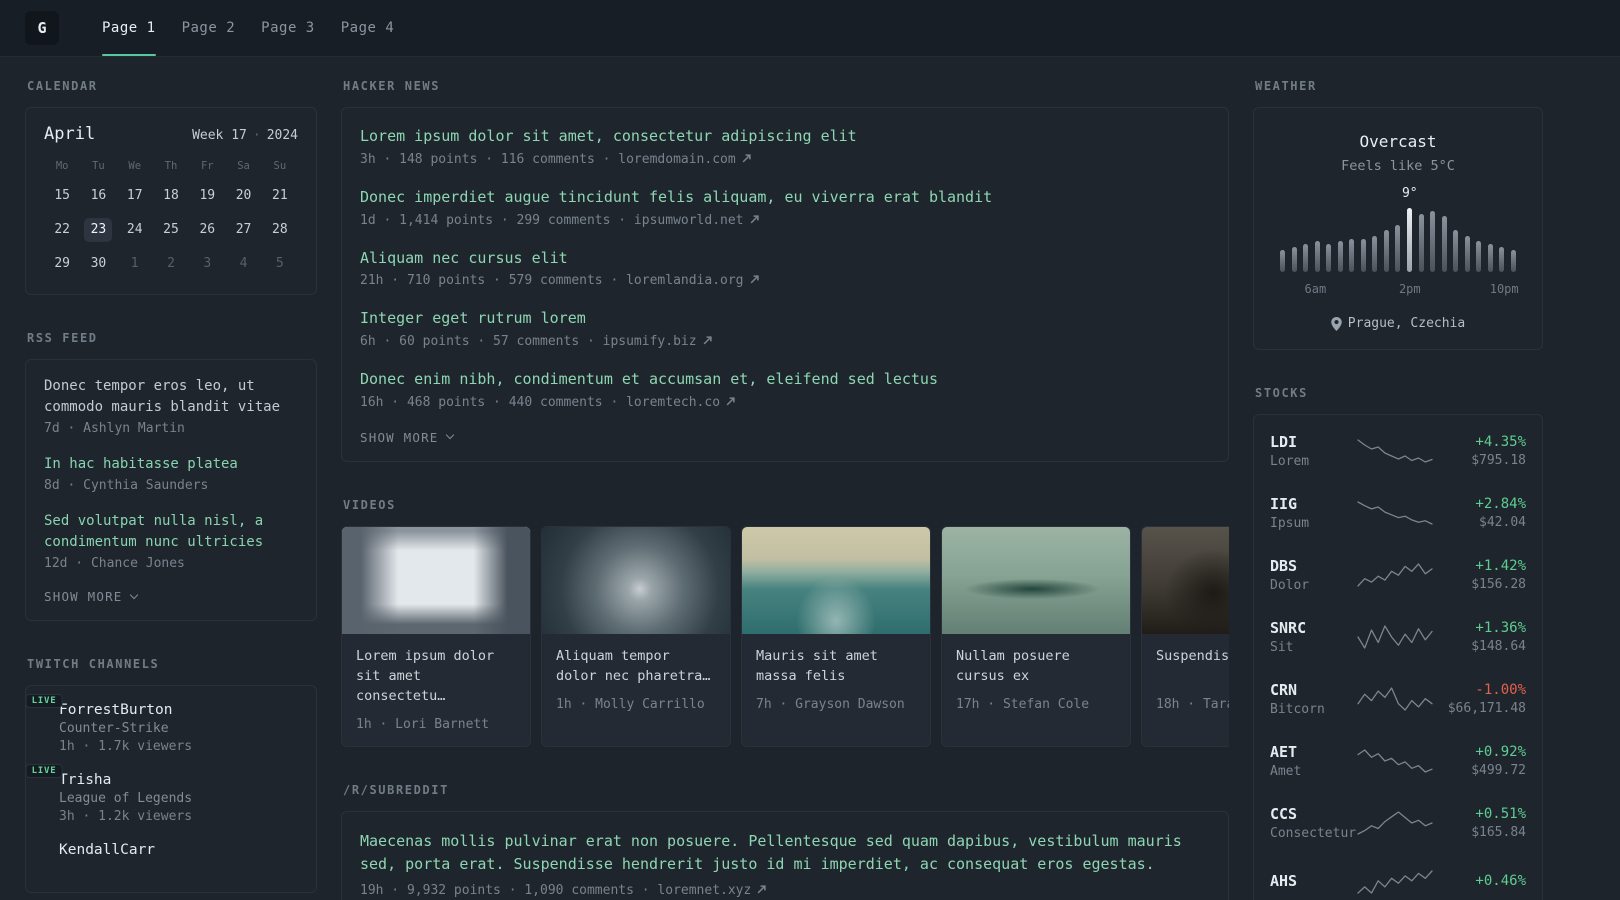 Image resolution: width=1620 pixels, height=900 pixels. What do you see at coordinates (1398, 761) in the screenshot?
I see `stock-row: AET Amet +0.92% $499.72` at bounding box center [1398, 761].